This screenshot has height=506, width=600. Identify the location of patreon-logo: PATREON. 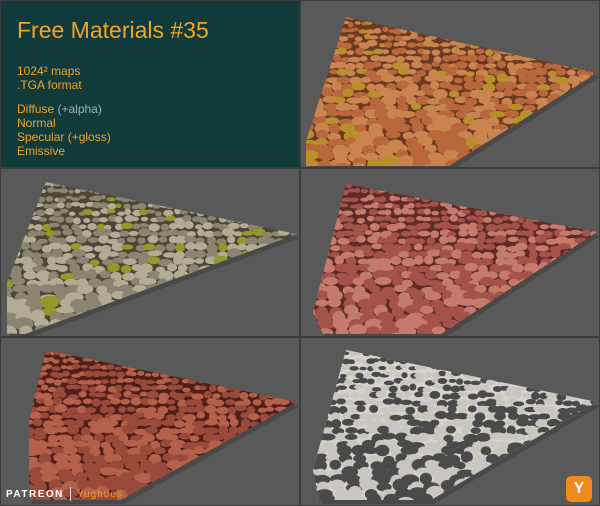
(35, 494).